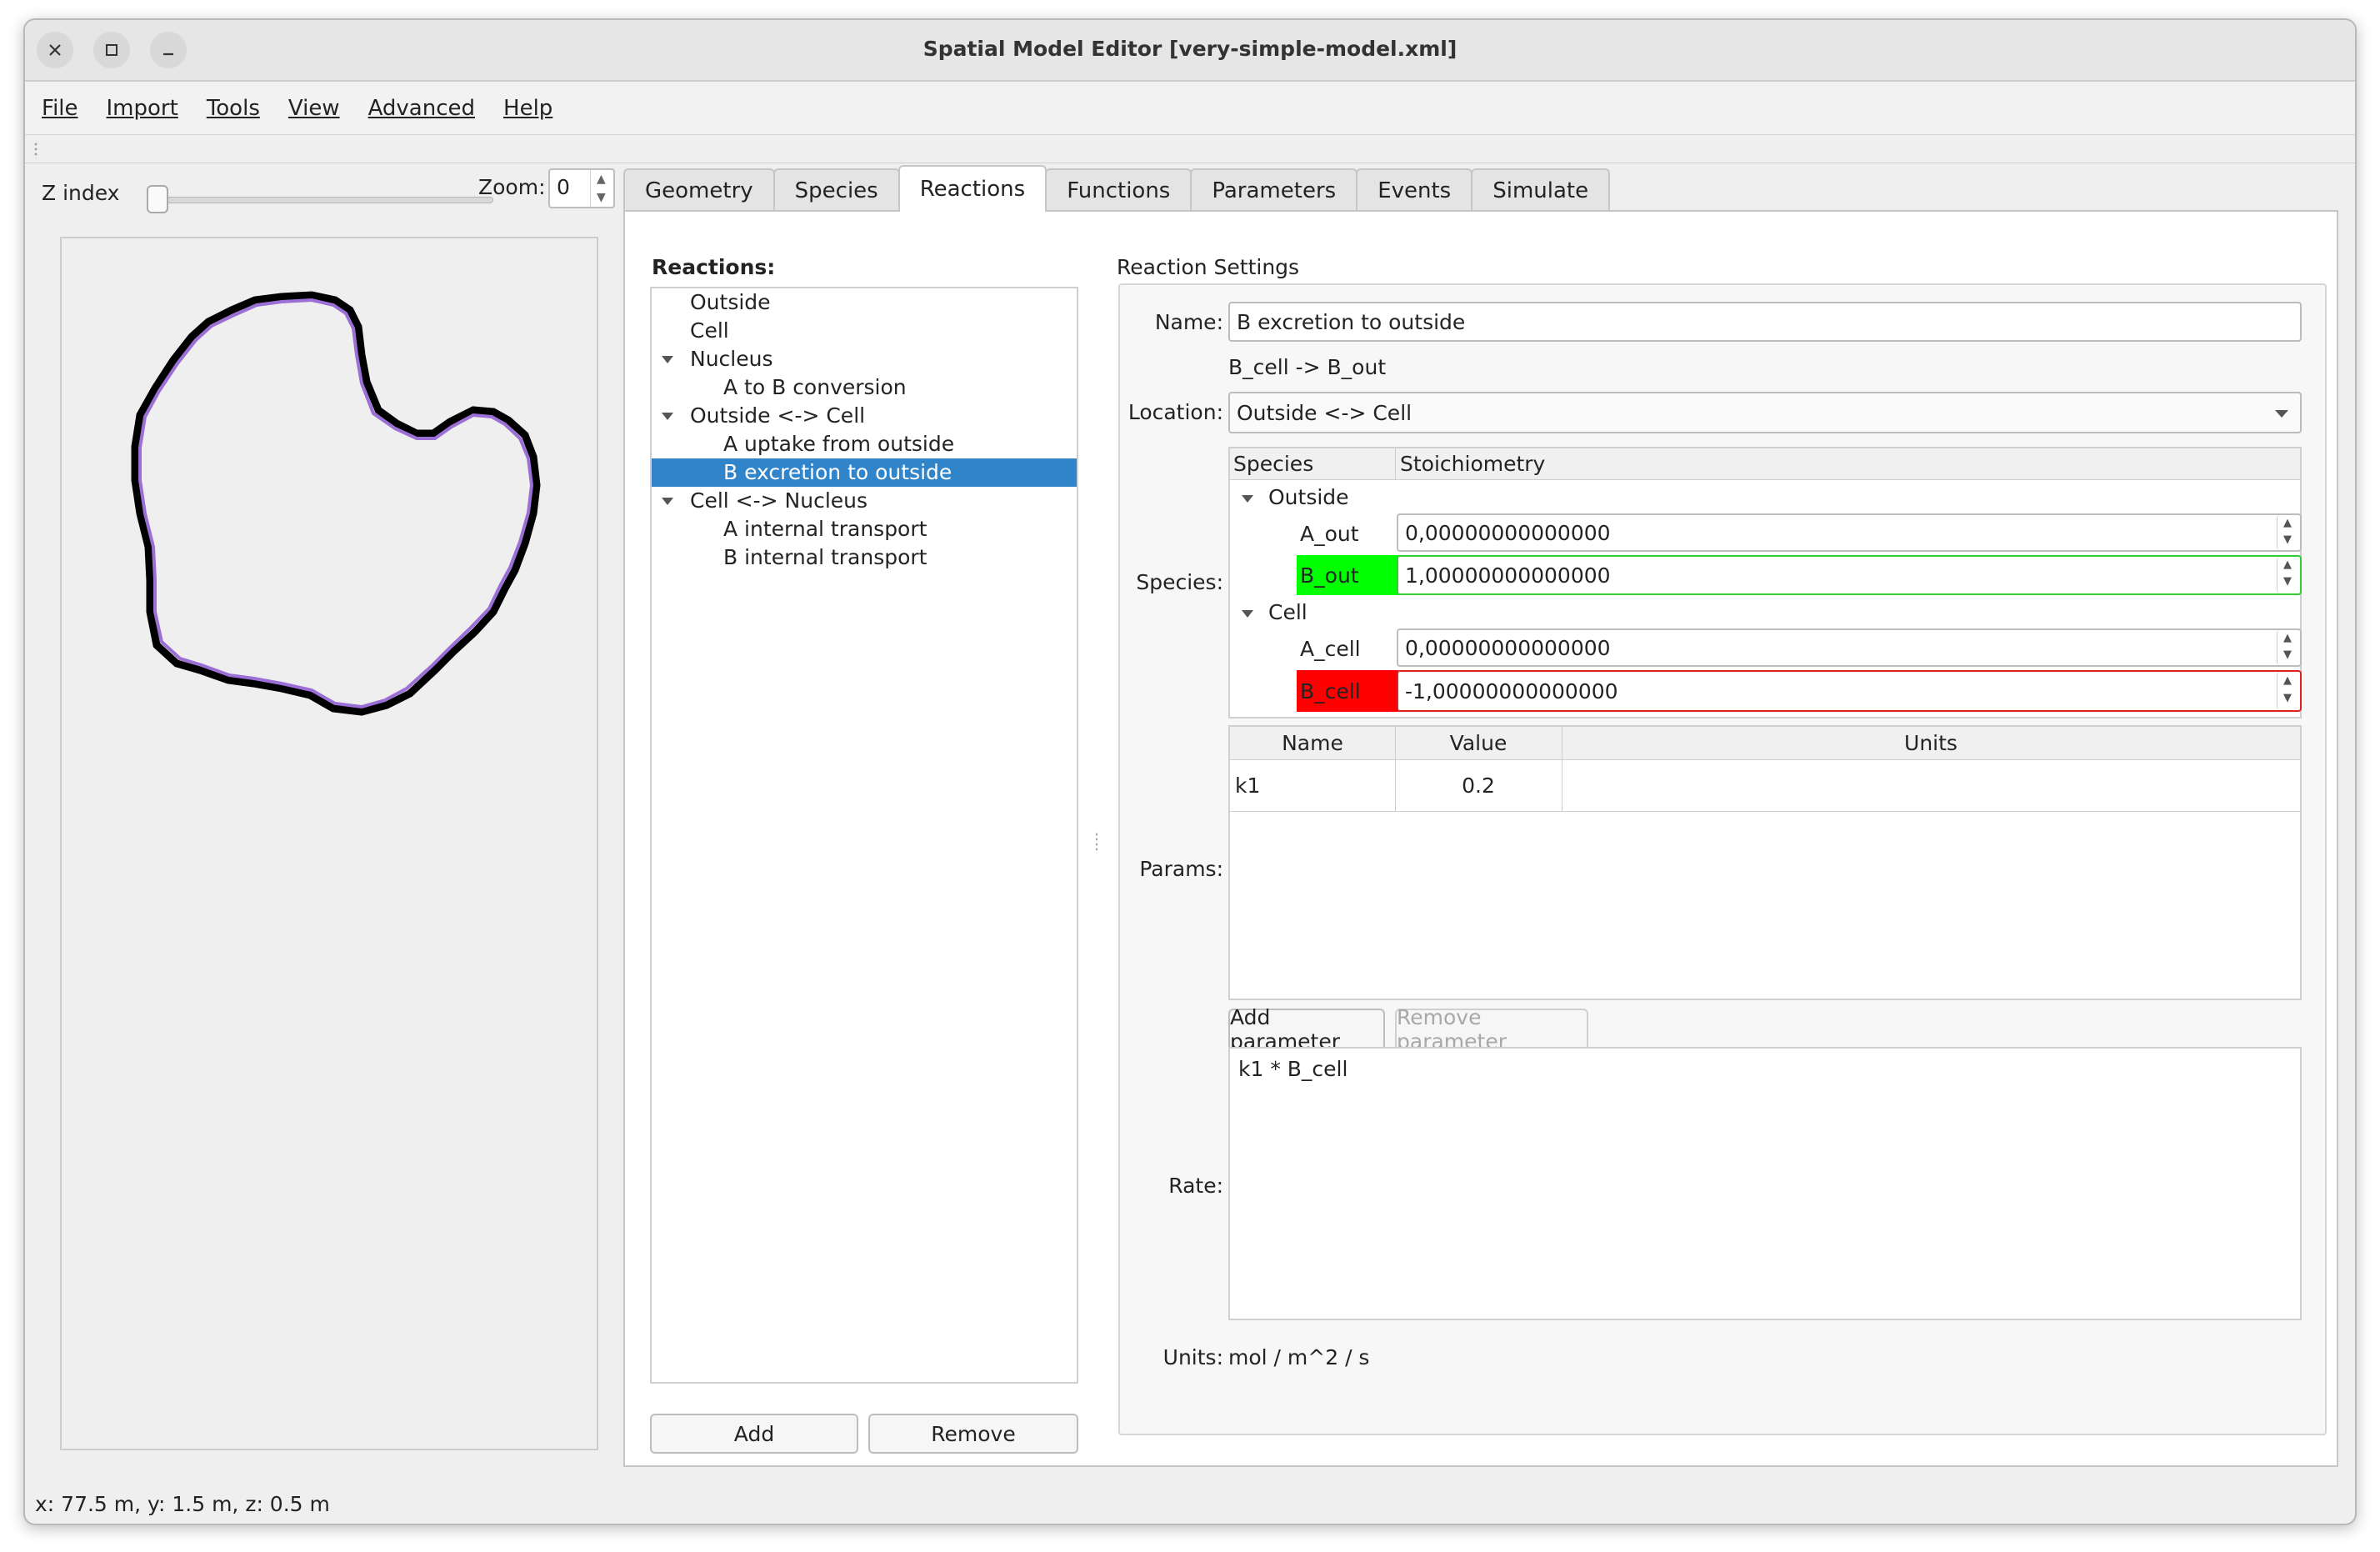  What do you see at coordinates (836, 190) in the screenshot?
I see `tab-species: Species` at bounding box center [836, 190].